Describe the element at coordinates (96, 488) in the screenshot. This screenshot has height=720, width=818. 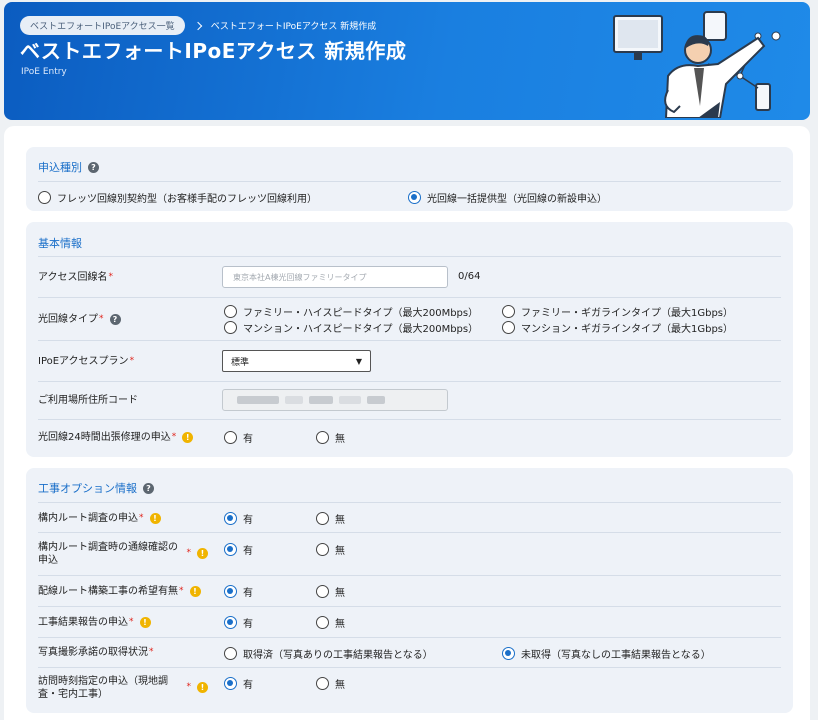
I see `construction-options-title: 工事オプション情報 ?` at that location.